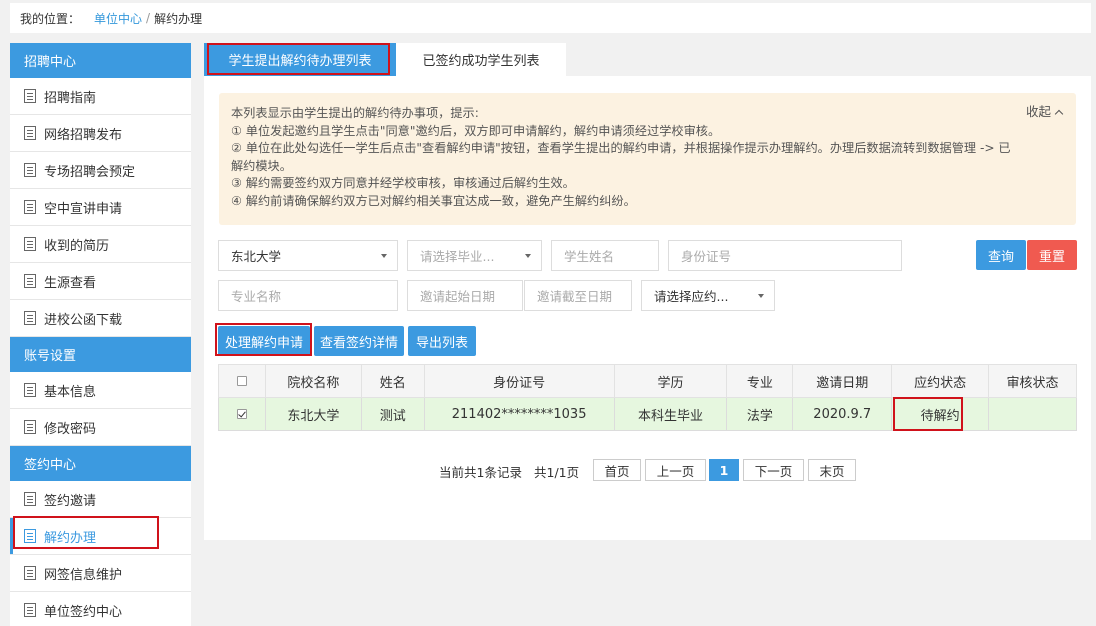  What do you see at coordinates (118, 18) in the screenshot?
I see `breadcrumb-link-unit-center: 单位中心` at bounding box center [118, 18].